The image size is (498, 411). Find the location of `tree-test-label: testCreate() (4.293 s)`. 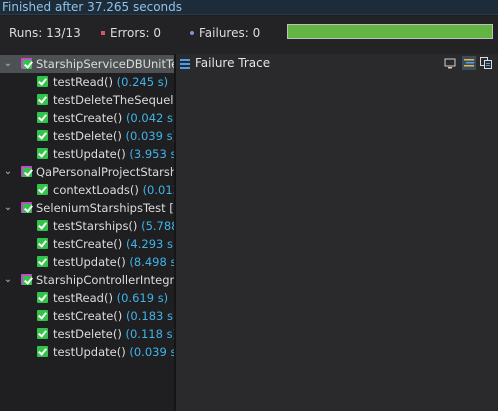

tree-test-label: testCreate() (4.293 s) is located at coordinates (114, 244).